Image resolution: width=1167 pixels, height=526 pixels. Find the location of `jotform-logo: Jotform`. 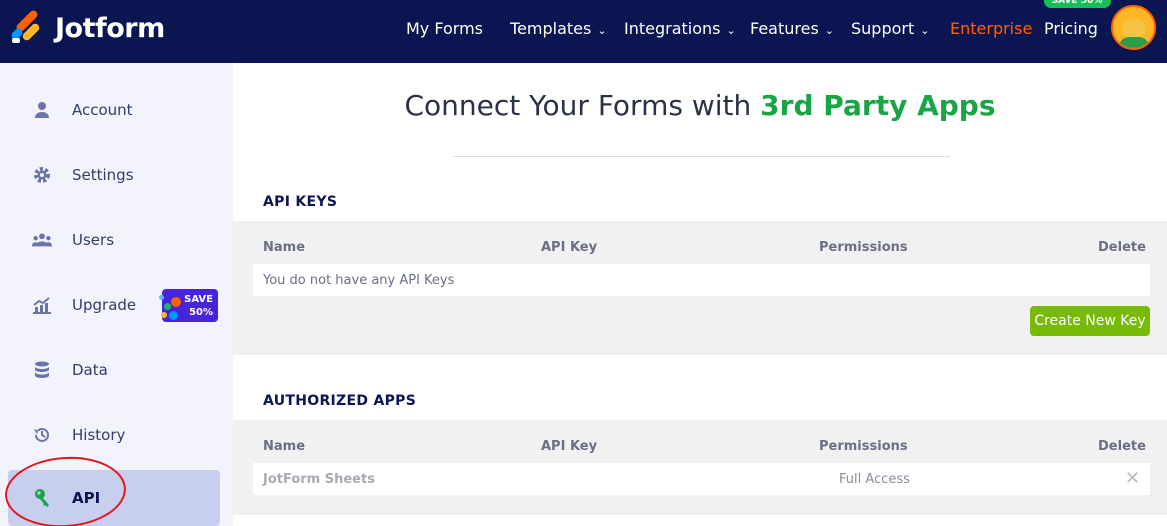

jotform-logo: Jotform is located at coordinates (87, 26).